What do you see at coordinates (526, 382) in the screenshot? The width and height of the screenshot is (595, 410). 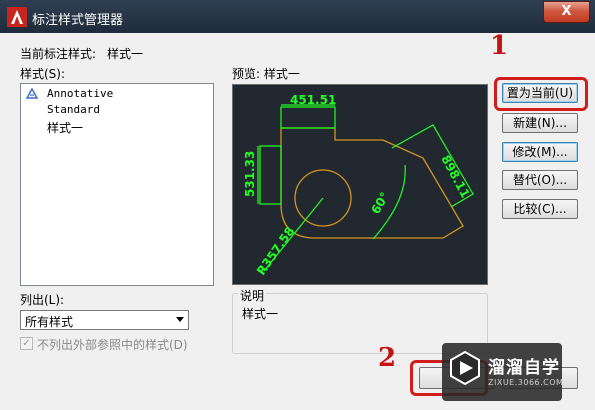 I see `watermark-url: ZIXUE.3066.COM` at bounding box center [526, 382].